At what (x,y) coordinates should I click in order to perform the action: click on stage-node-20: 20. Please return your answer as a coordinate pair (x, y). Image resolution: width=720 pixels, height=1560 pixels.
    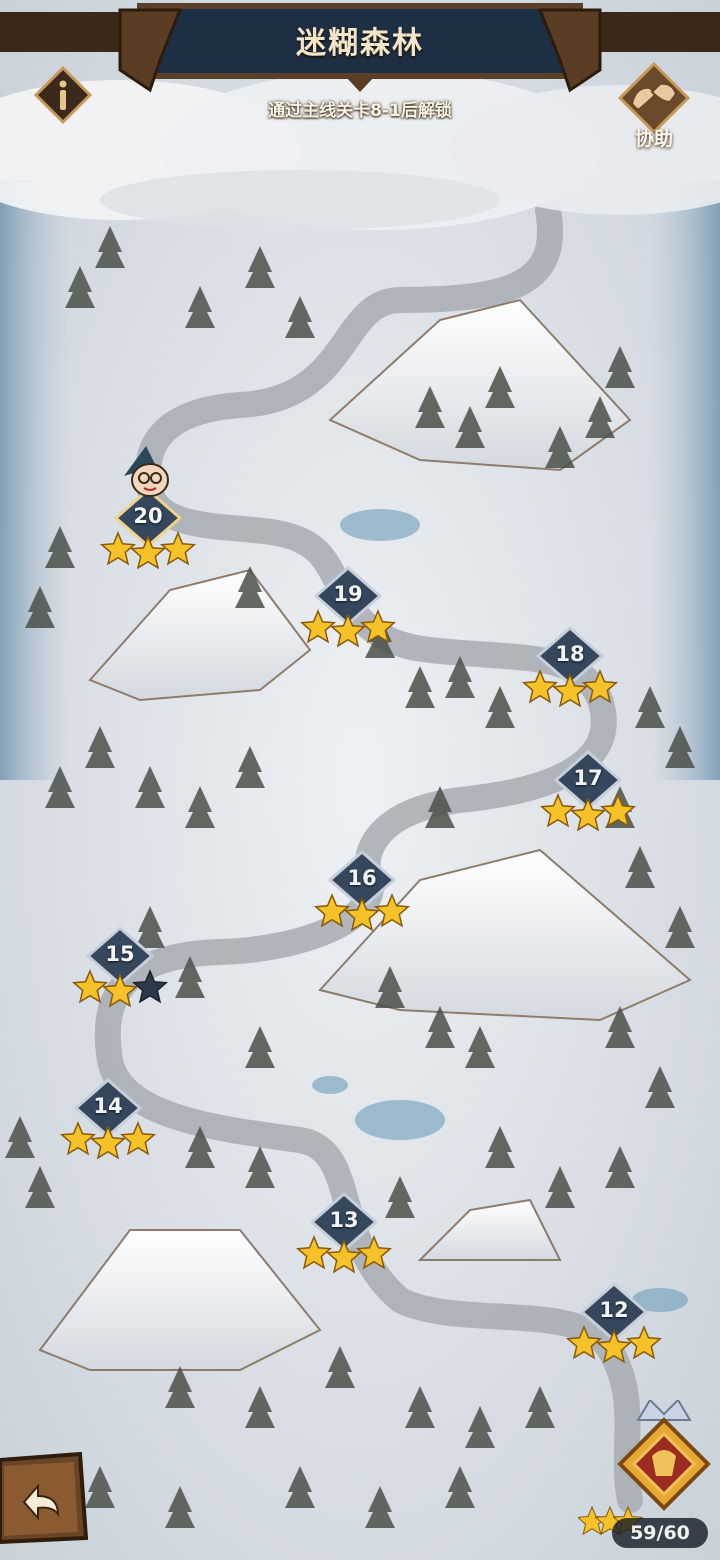
    Looking at the image, I should click on (148, 531).